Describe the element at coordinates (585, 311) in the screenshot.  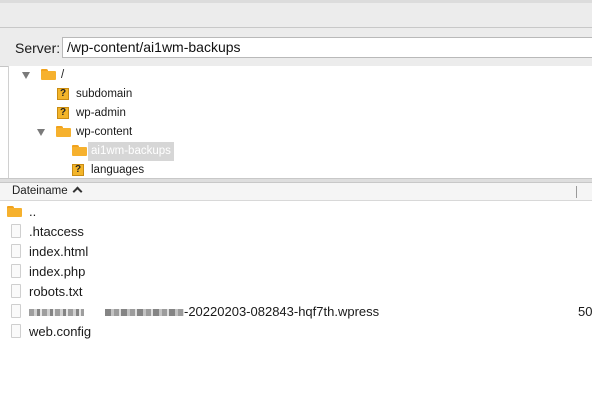
I see `file-size: 50` at that location.